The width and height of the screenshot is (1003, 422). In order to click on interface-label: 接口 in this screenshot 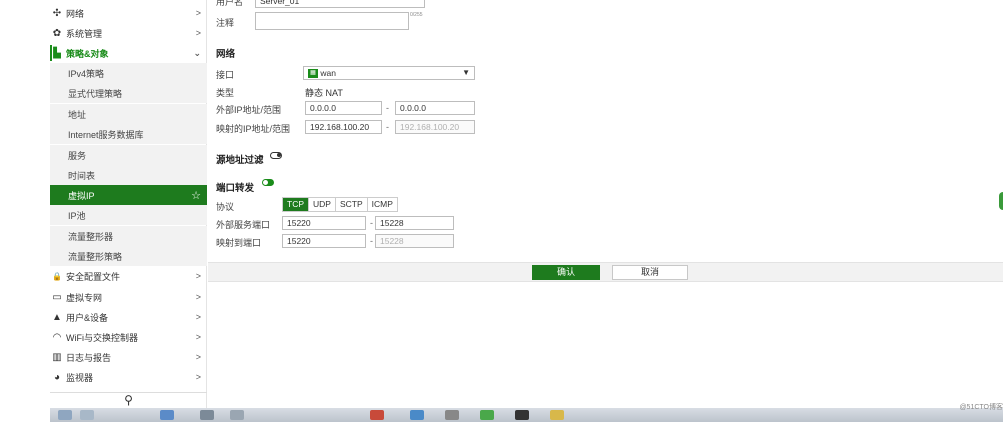, I will do `click(225, 75)`.